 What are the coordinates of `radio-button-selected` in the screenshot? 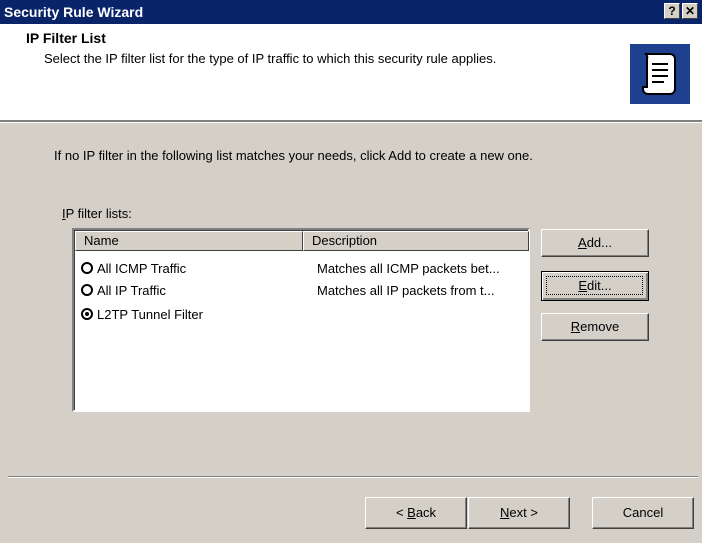 It's located at (87, 314).